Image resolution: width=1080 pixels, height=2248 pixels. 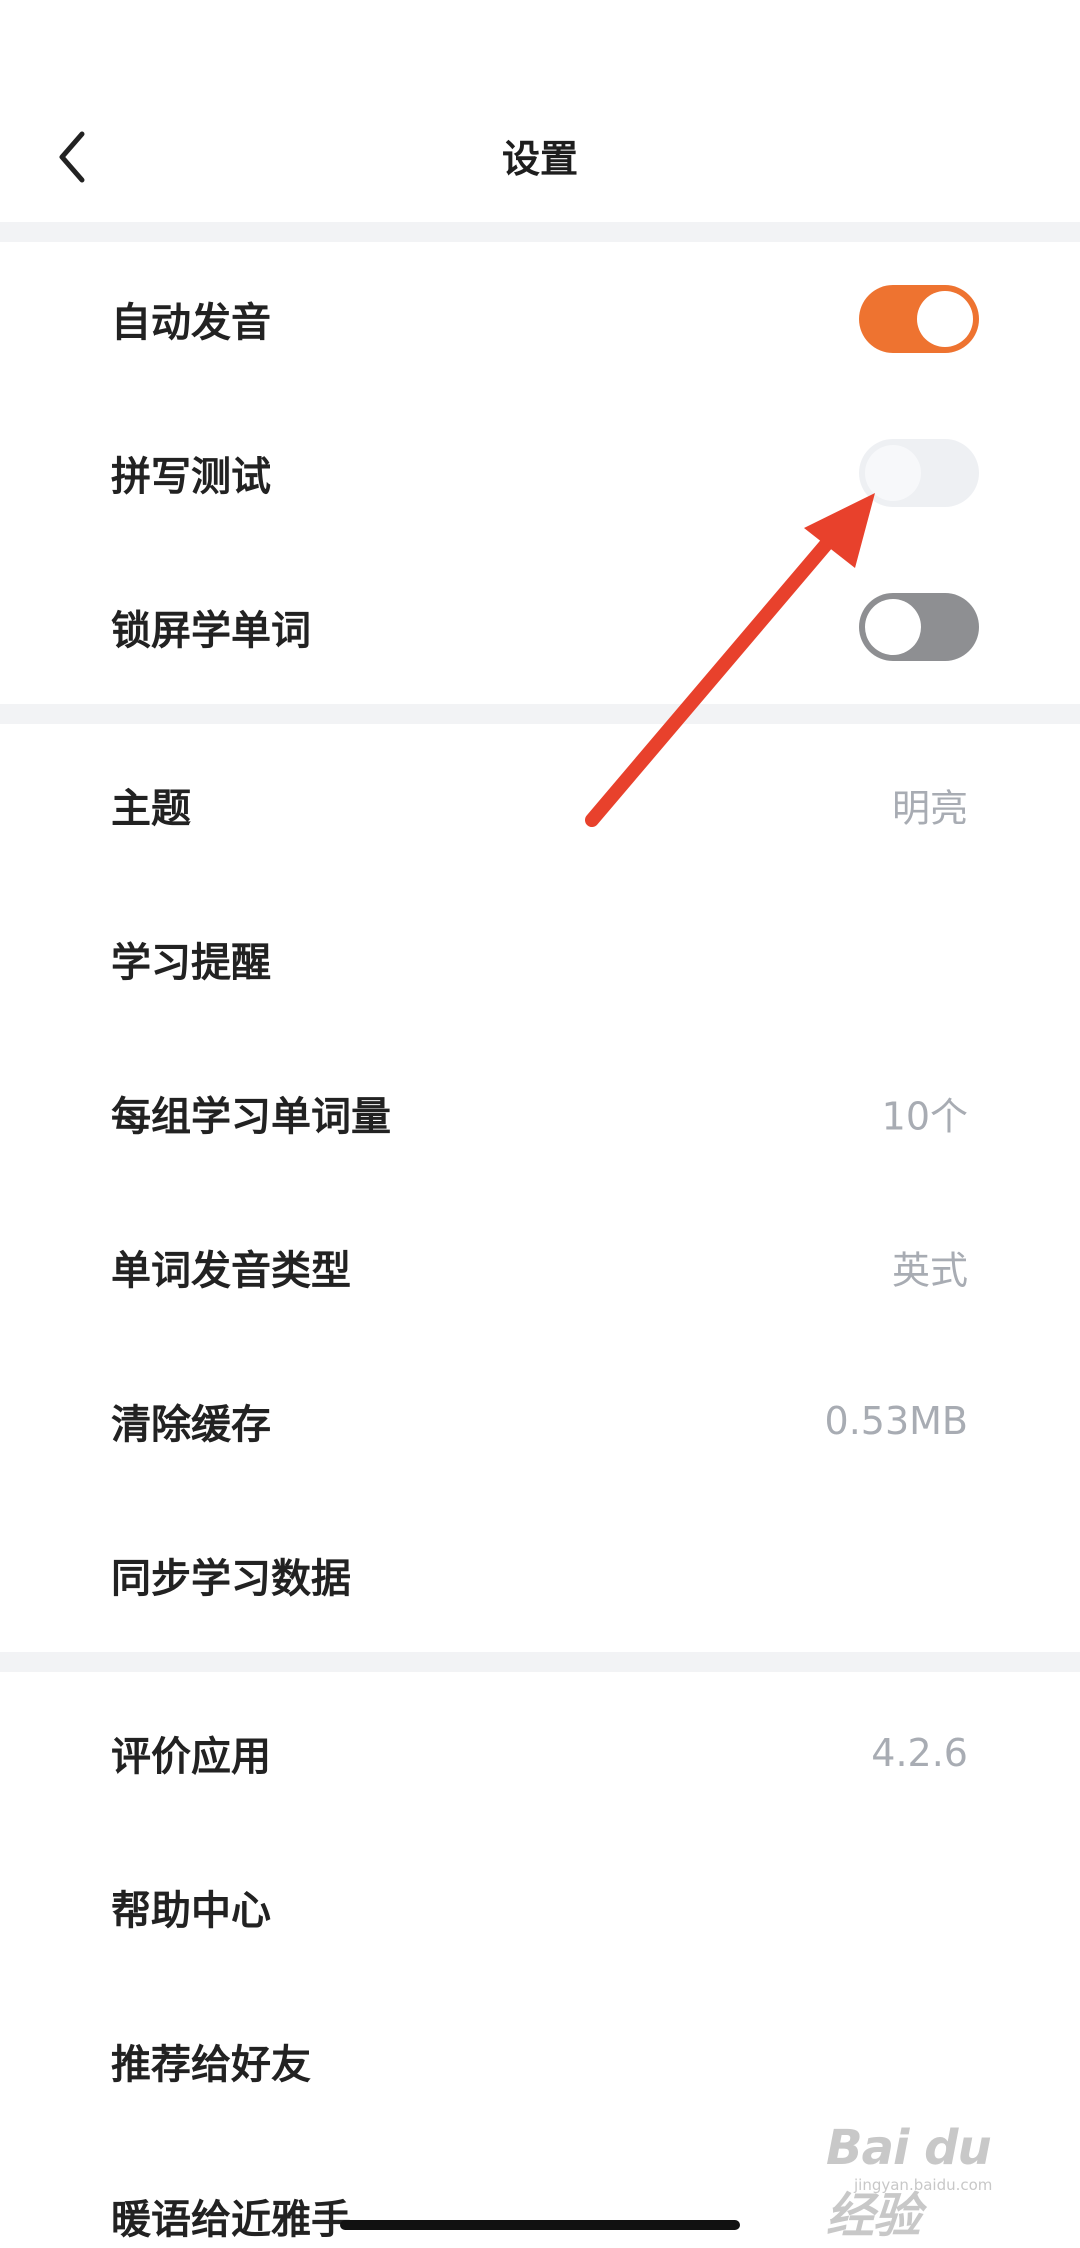 What do you see at coordinates (730, 660) in the screenshot?
I see `annotation-arrow-icon` at bounding box center [730, 660].